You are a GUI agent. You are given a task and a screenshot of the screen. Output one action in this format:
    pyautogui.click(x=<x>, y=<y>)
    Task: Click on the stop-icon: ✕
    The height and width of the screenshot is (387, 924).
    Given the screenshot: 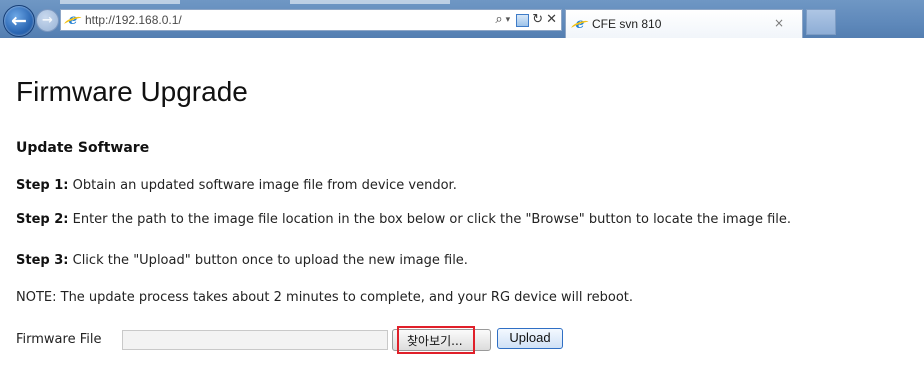 What is the action you would take?
    pyautogui.click(x=551, y=20)
    